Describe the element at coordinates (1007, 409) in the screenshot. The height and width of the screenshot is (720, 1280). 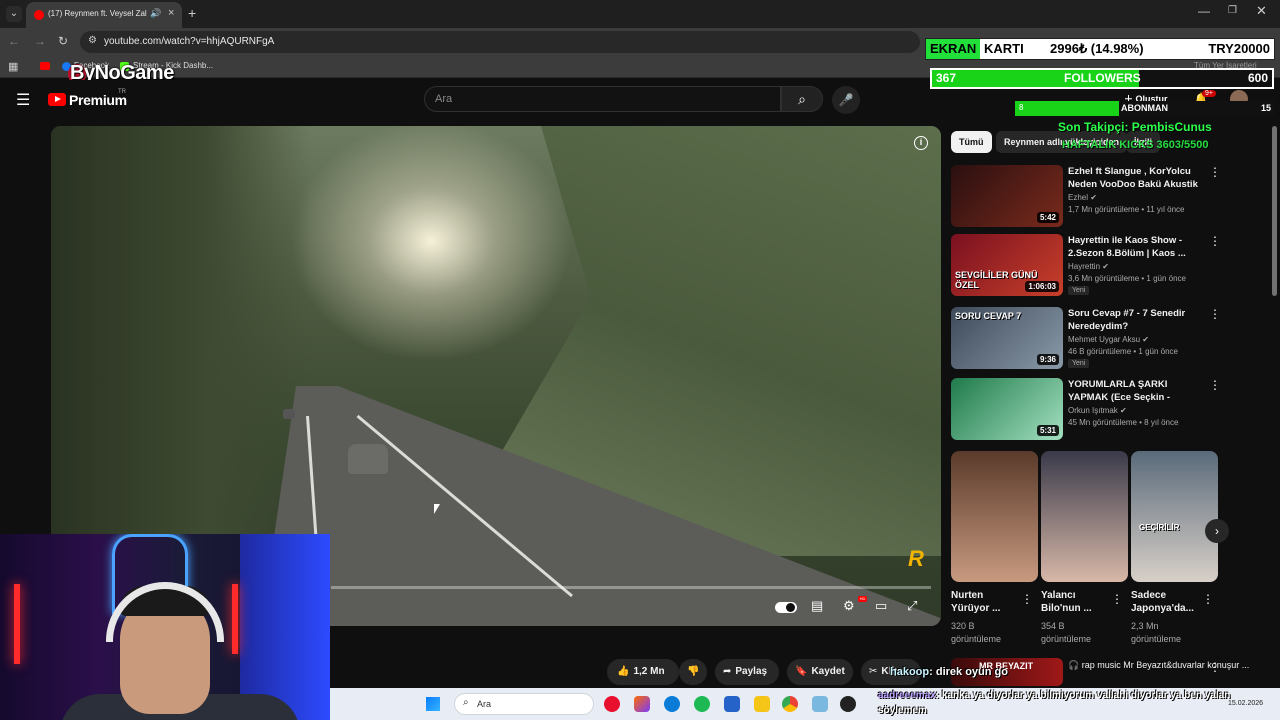
I see `video-thumbnail: 5:31` at that location.